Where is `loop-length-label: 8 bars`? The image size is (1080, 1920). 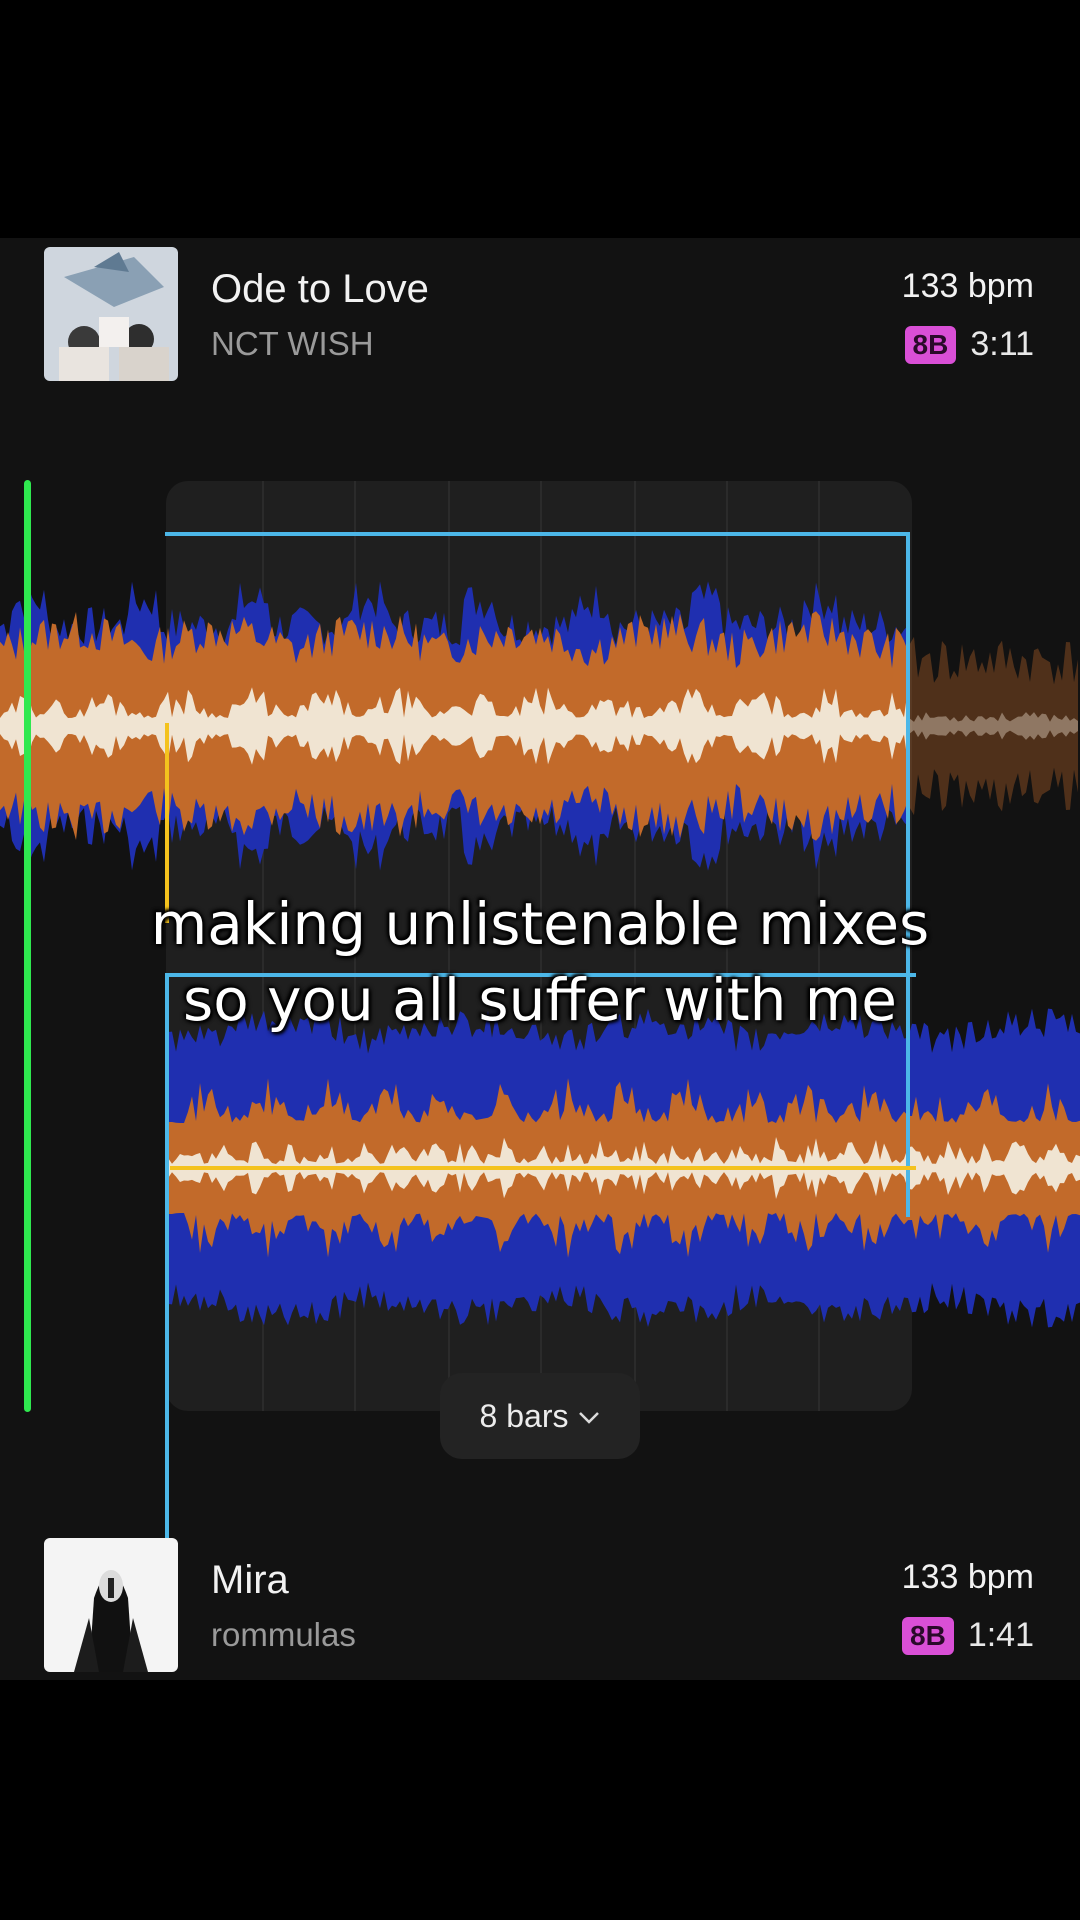 loop-length-label: 8 bars is located at coordinates (524, 1415).